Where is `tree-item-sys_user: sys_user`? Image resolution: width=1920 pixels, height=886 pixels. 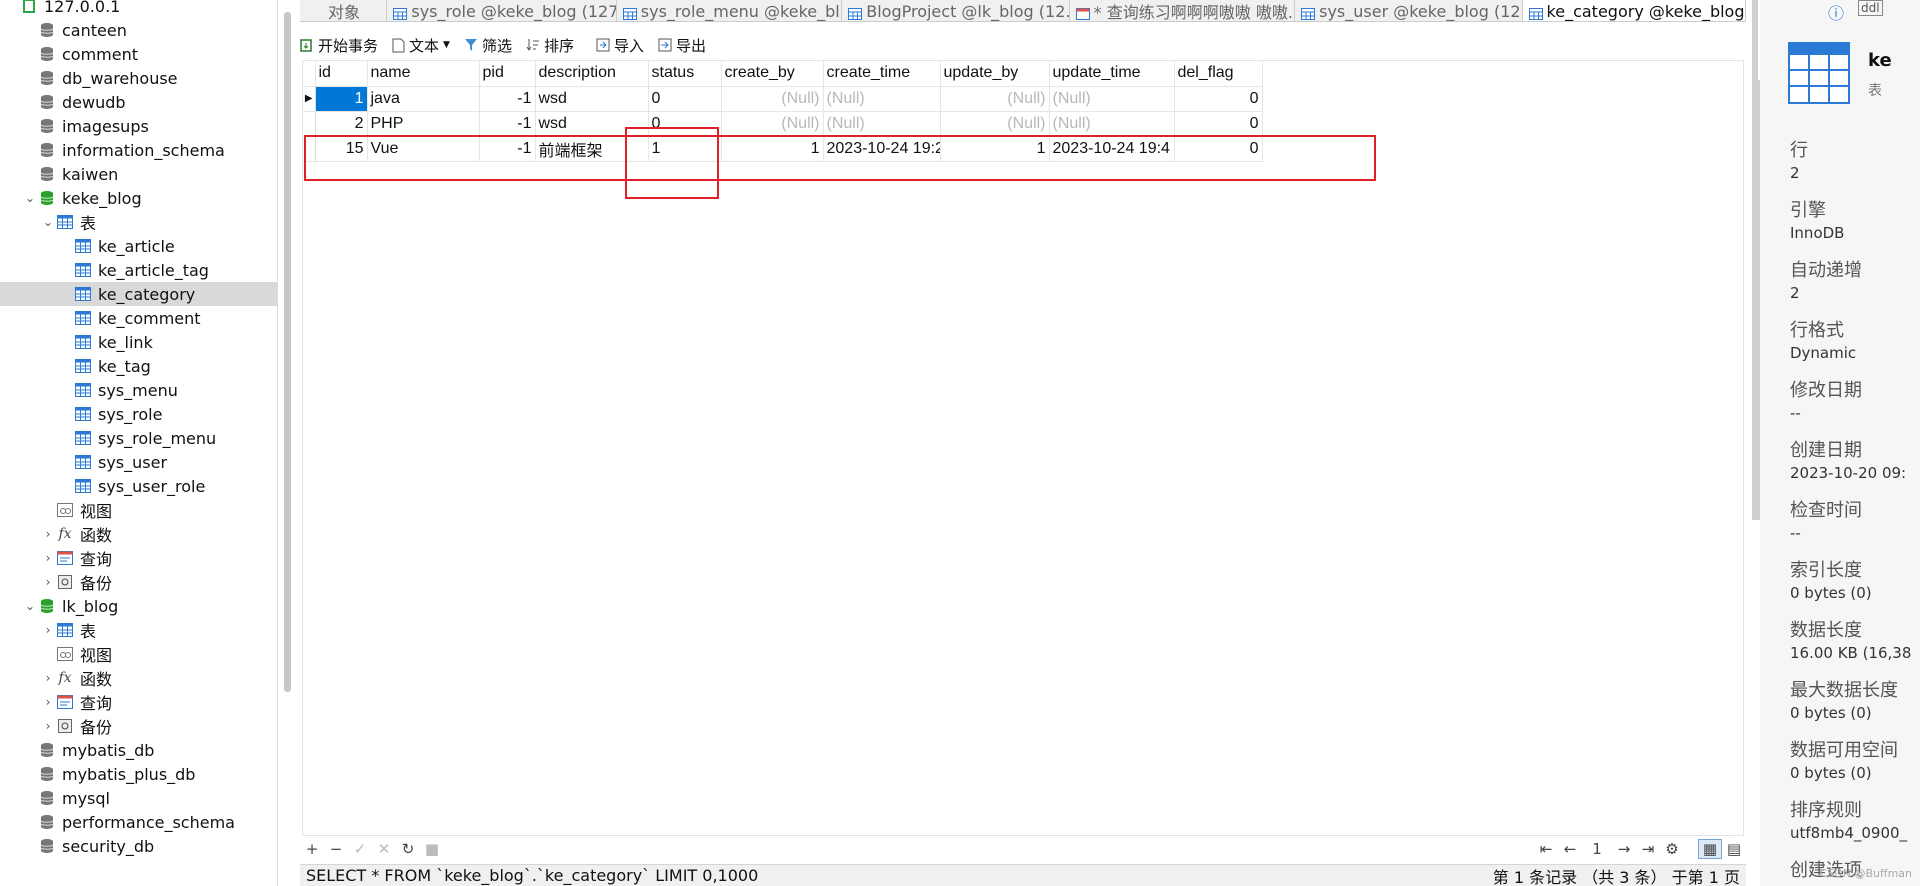 tree-item-sys_user: sys_user is located at coordinates (138, 462).